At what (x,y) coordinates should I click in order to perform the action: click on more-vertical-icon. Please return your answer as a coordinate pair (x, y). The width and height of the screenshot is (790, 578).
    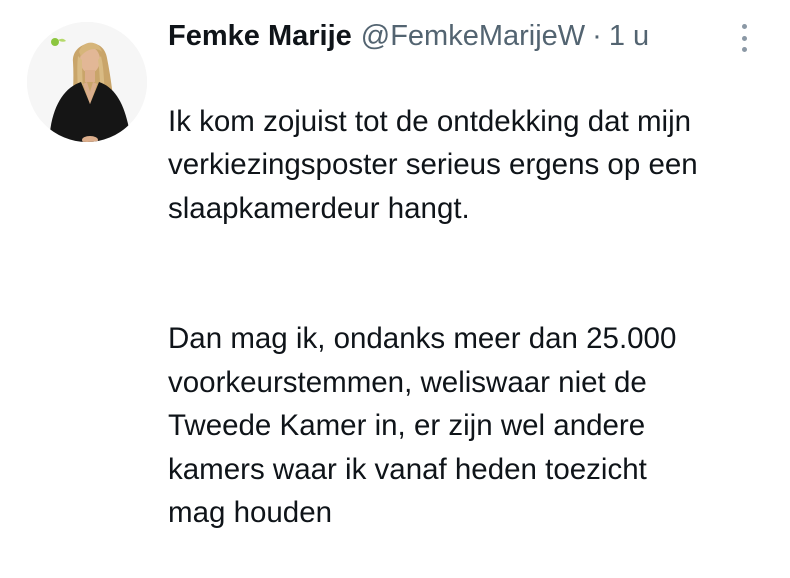
    Looking at the image, I should click on (744, 38).